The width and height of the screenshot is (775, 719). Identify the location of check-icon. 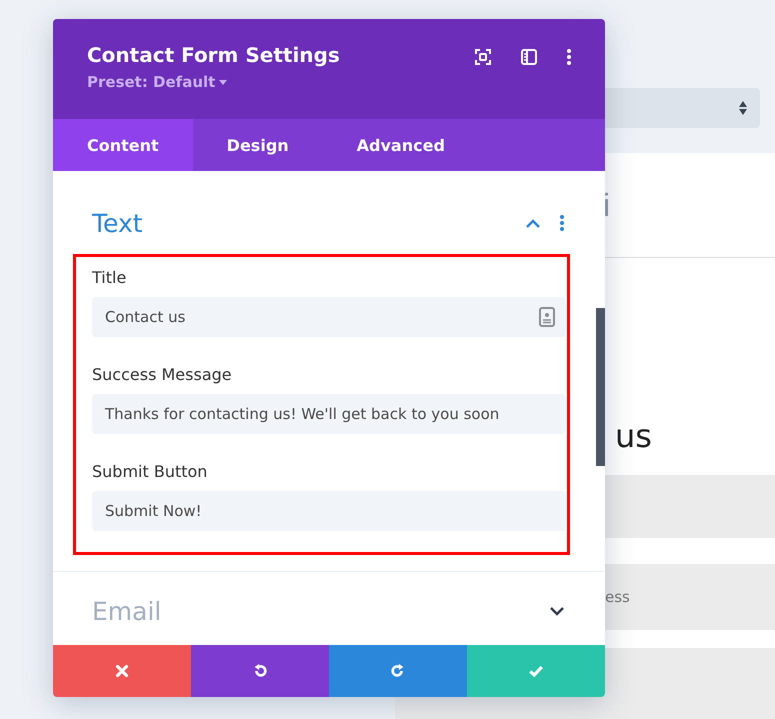
(536, 671).